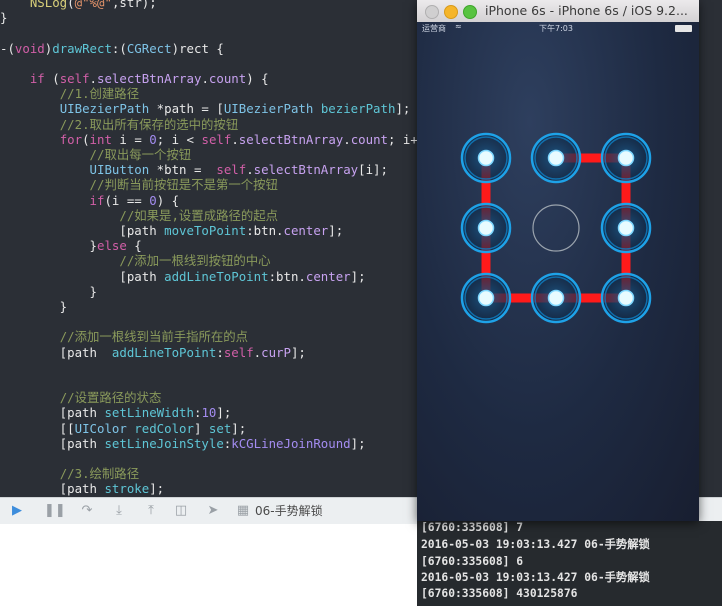 Image resolution: width=722 pixels, height=606 pixels. I want to click on code-line: [path addLineToPoint:btn.center];, so click(183, 276).